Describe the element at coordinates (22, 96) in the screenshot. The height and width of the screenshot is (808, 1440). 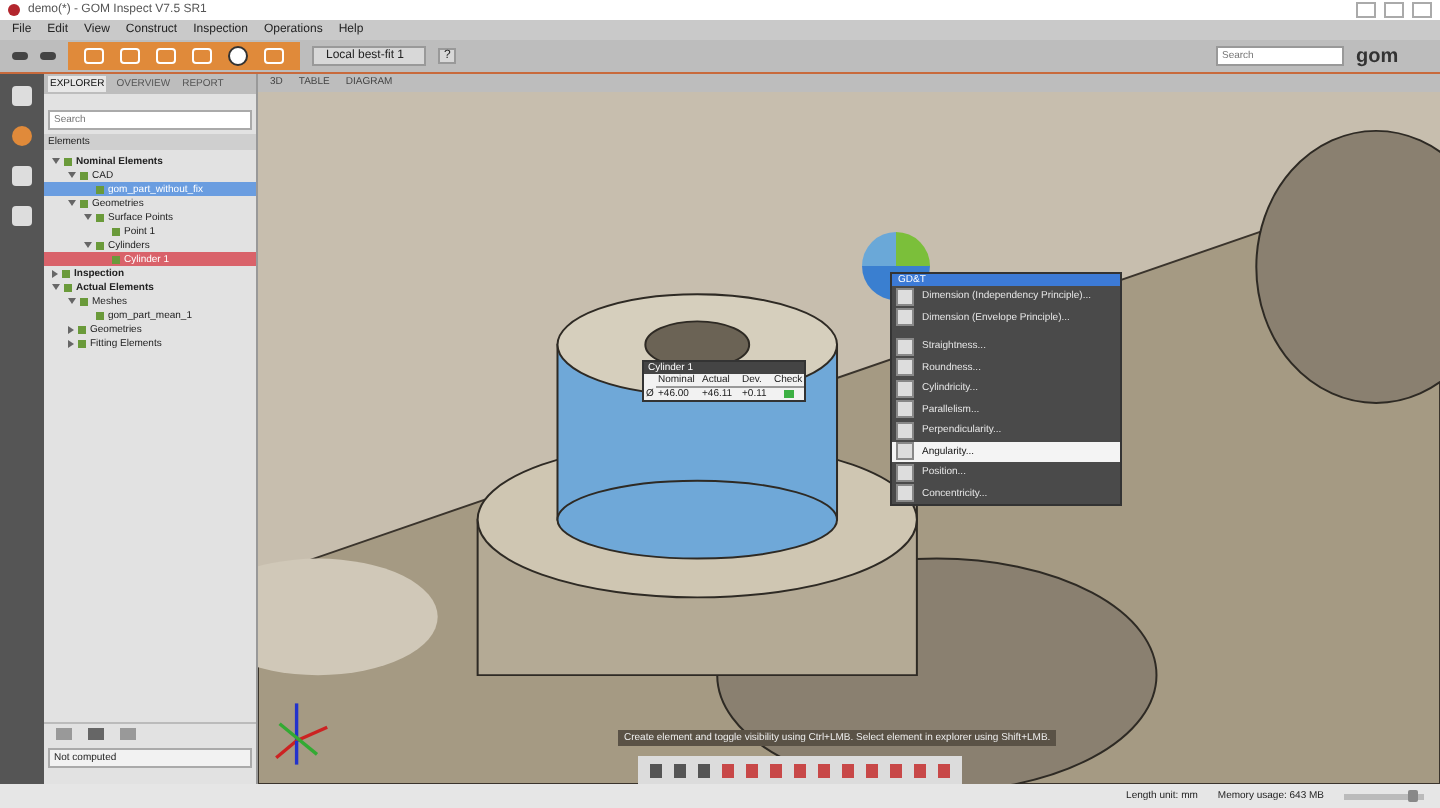
I see `home-icon` at that location.